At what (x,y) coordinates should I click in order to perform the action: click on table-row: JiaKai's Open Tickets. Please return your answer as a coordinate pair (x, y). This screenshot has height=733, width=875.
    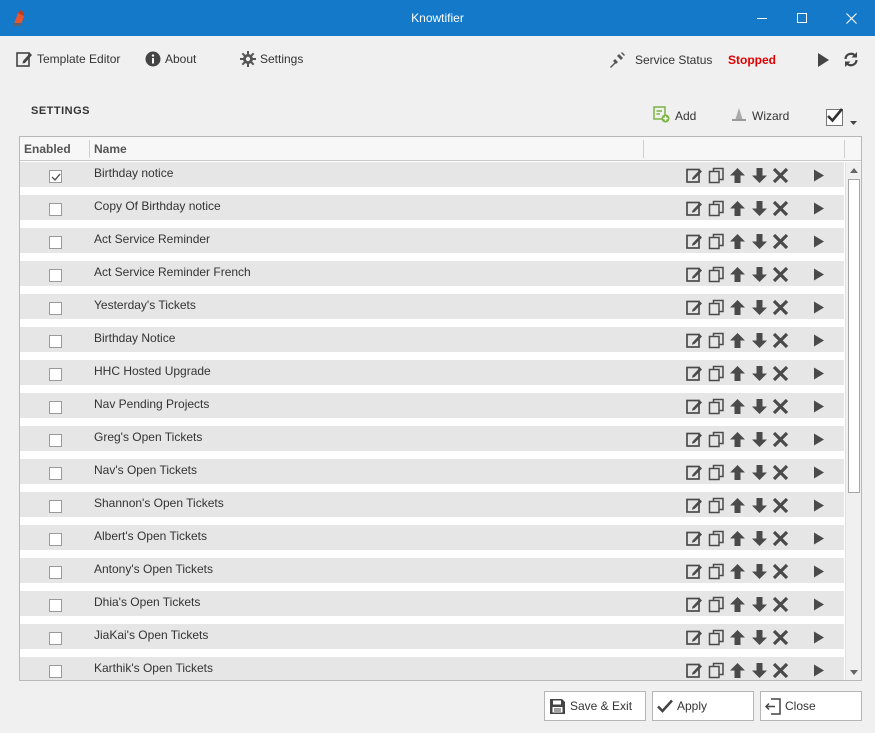
    Looking at the image, I should click on (432, 640).